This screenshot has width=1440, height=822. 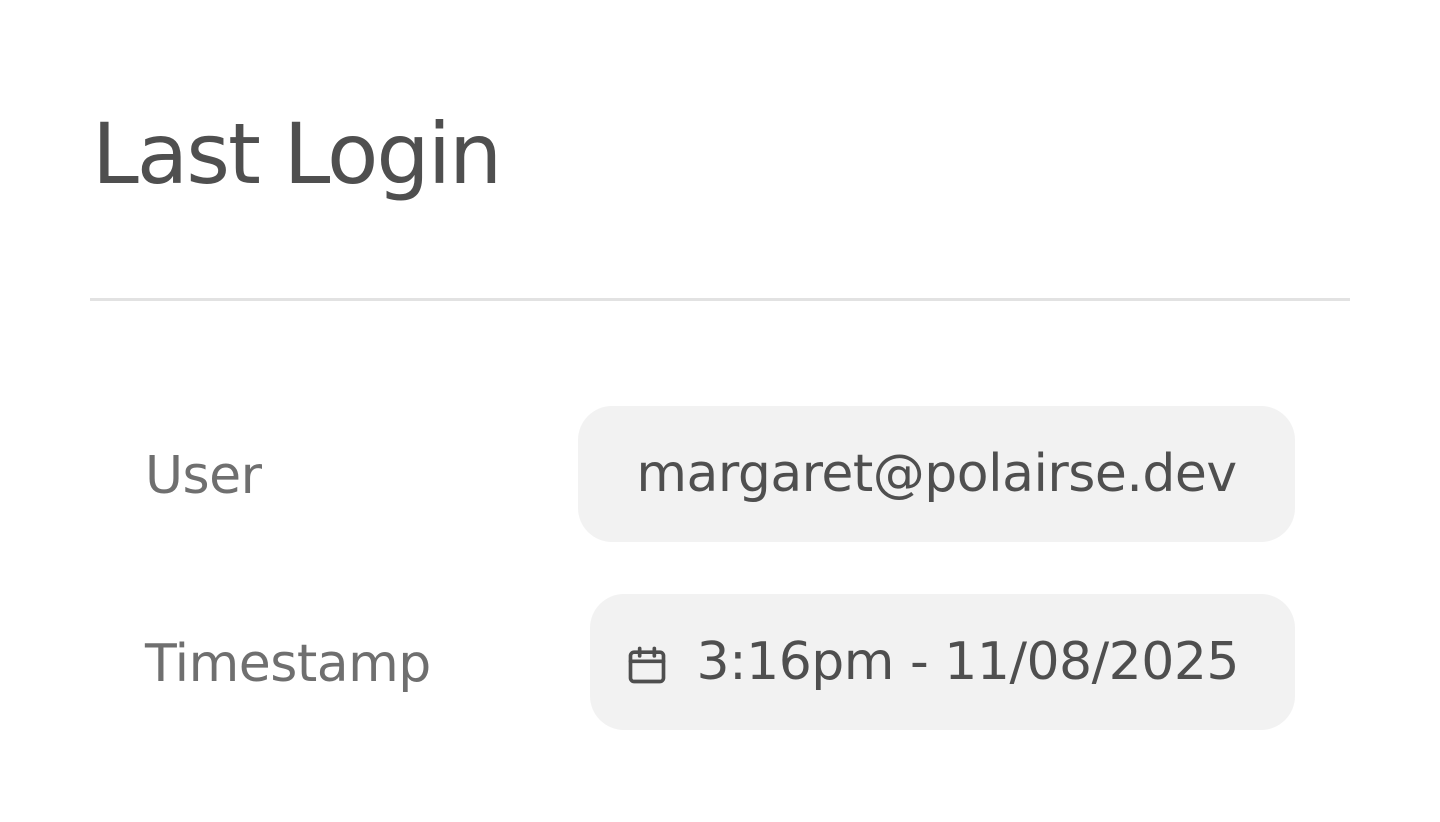 What do you see at coordinates (968, 662) in the screenshot?
I see `timestamp-value: 3:16pm - 11/08/2025` at bounding box center [968, 662].